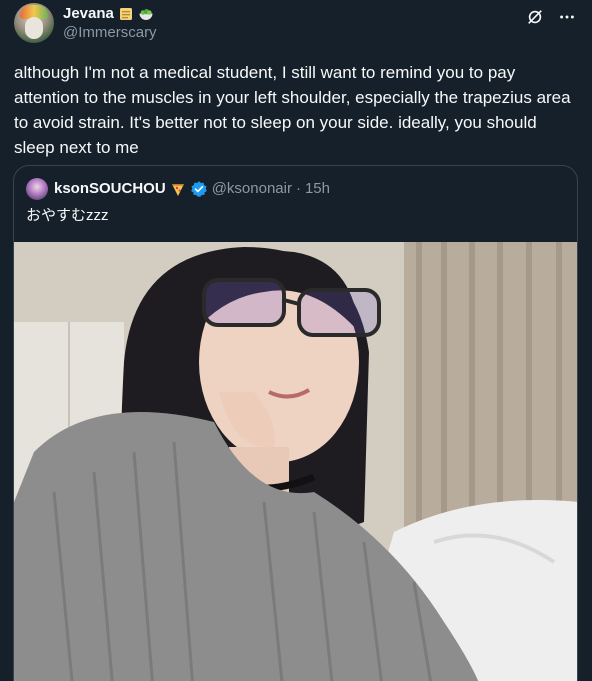 This screenshot has height=681, width=592. What do you see at coordinates (252, 189) in the screenshot?
I see `quoted-handle: @ksononair` at bounding box center [252, 189].